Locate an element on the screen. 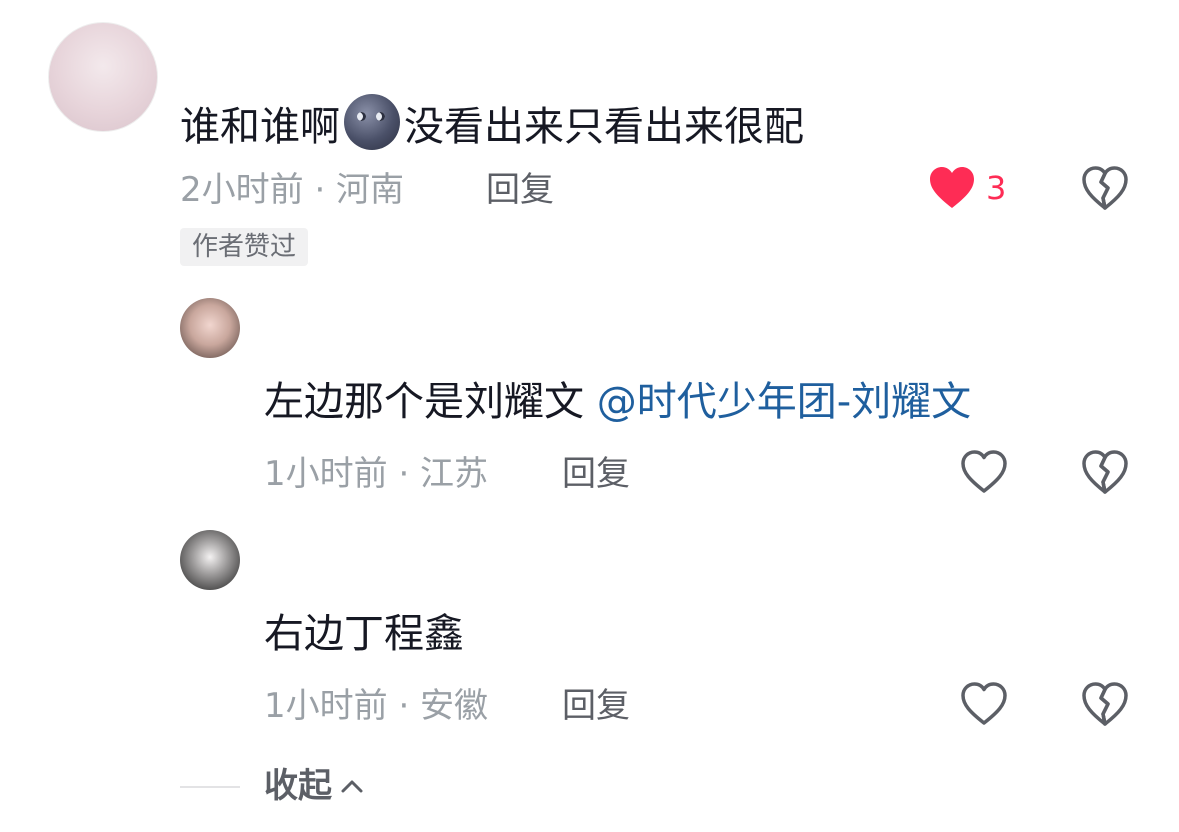 The height and width of the screenshot is (832, 1179). new-moon-face-icon is located at coordinates (372, 122).